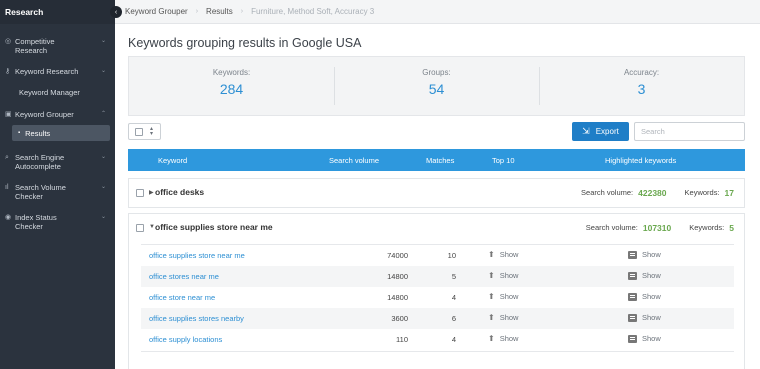  I want to click on index-icon: ◉, so click(8, 217).